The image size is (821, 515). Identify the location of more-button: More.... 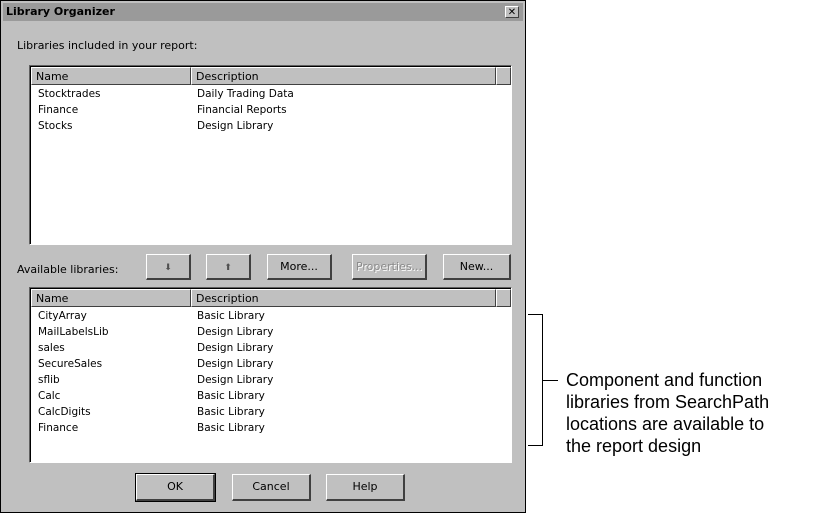
(299, 267).